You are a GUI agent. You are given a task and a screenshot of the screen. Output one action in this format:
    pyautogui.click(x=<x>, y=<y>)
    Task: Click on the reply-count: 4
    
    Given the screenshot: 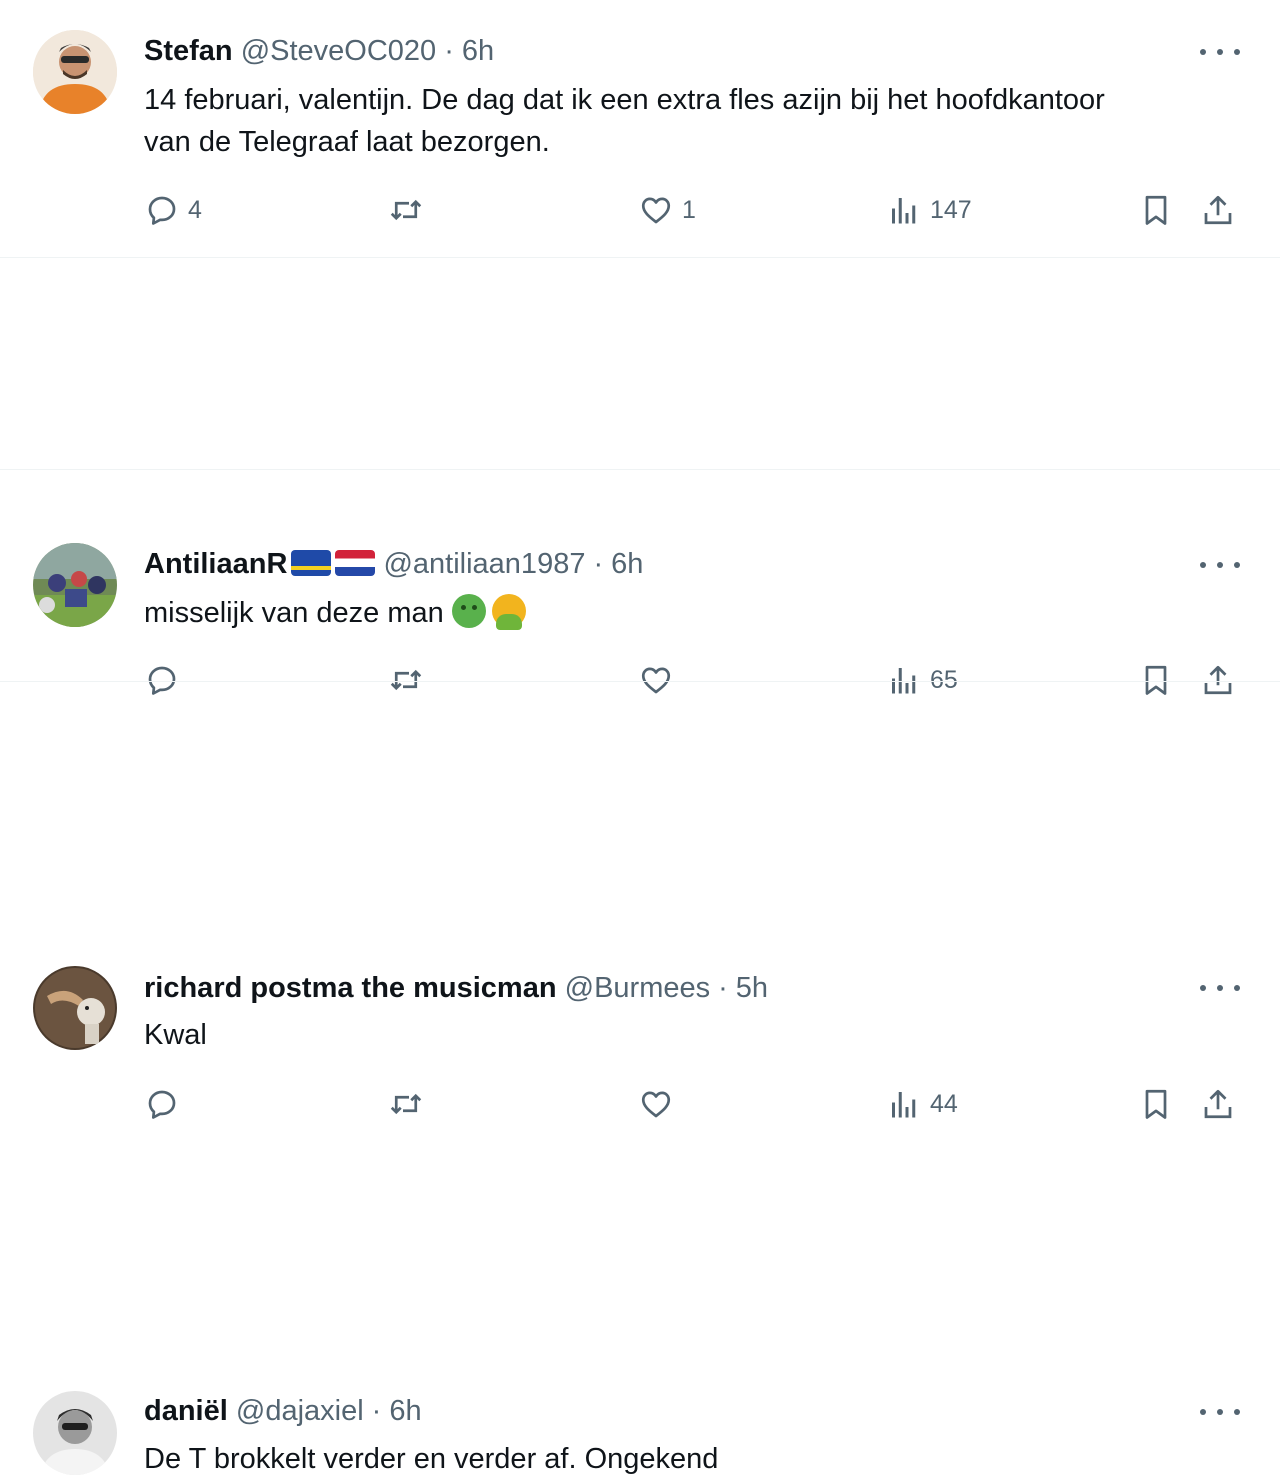 What is the action you would take?
    pyautogui.click(x=195, y=209)
    